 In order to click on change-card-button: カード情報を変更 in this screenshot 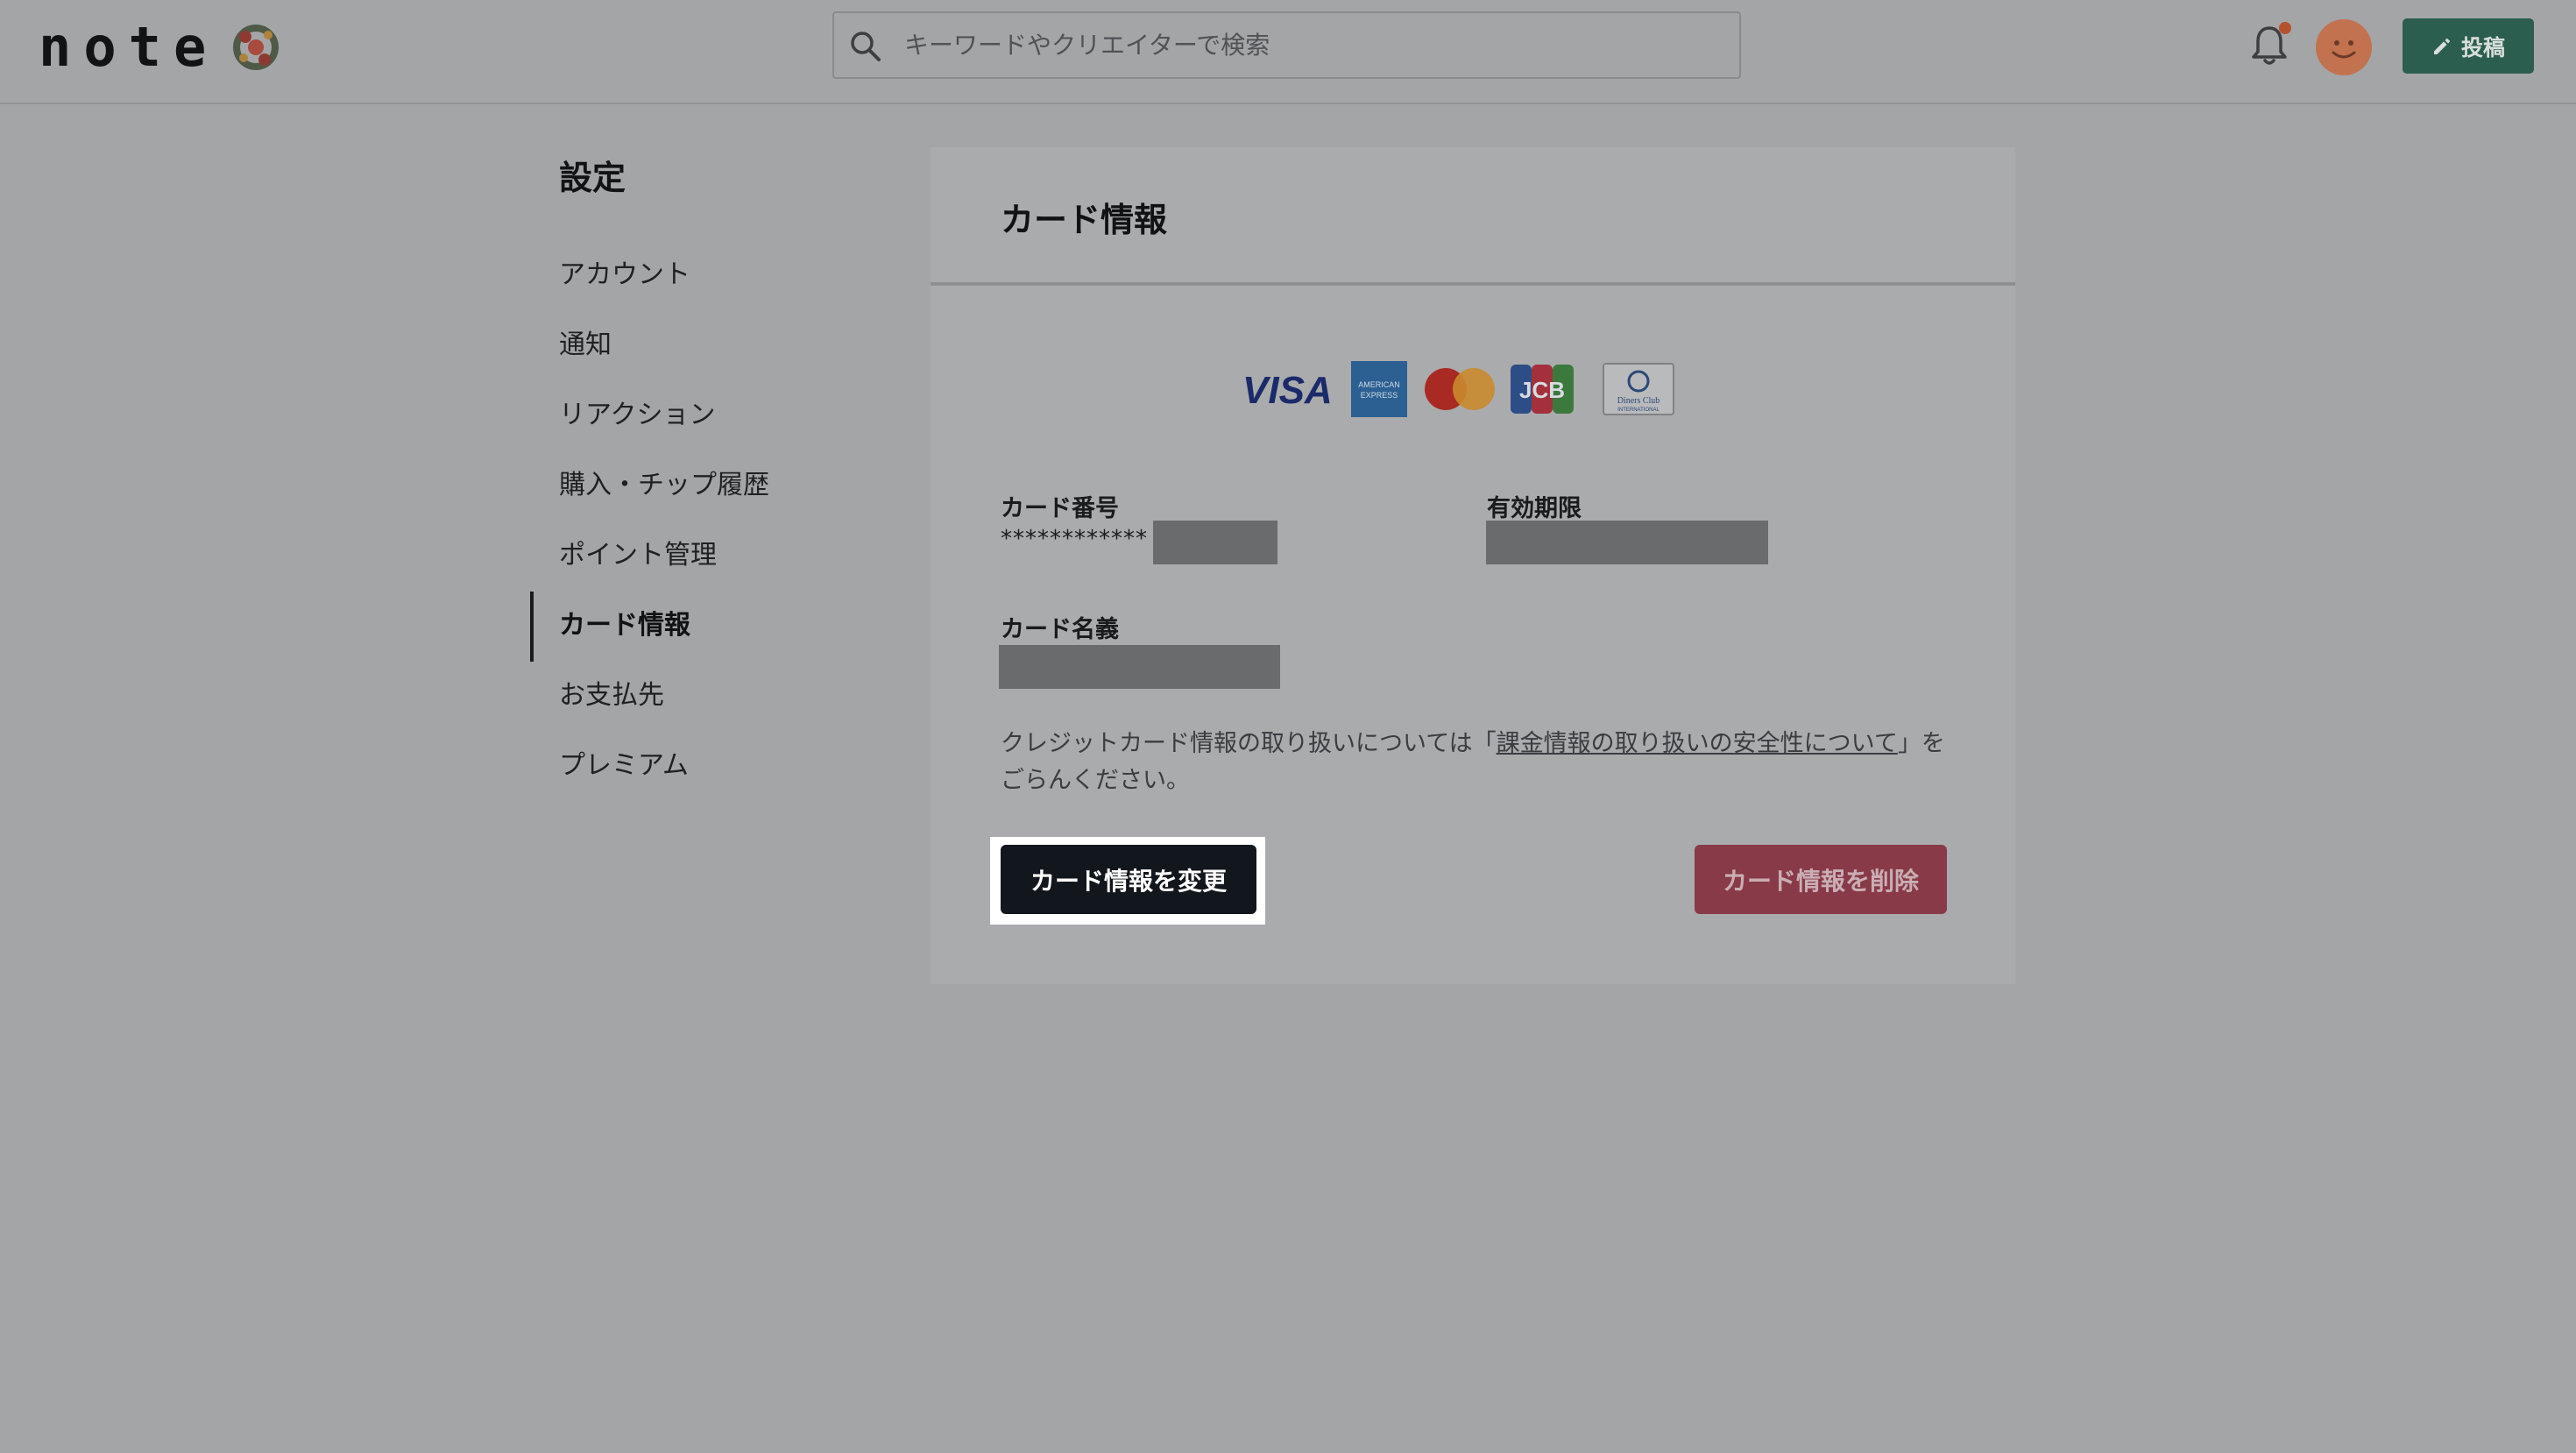, I will do `click(1128, 879)`.